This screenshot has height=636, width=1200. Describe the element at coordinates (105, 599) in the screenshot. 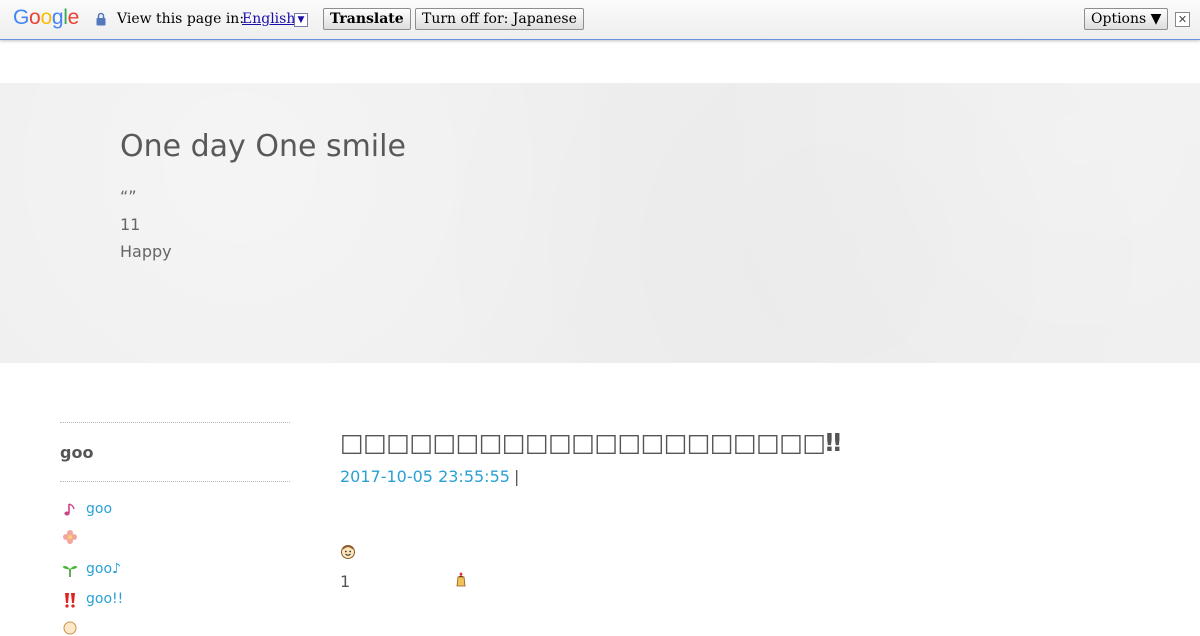

I see `sidebar-item-label: goo!!` at that location.